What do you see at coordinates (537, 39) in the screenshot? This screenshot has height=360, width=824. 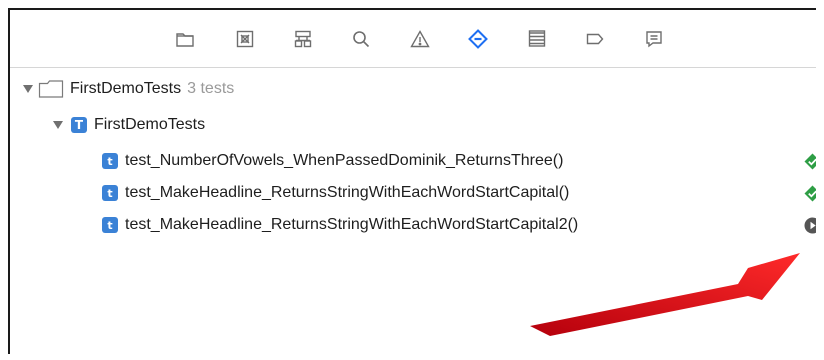 I see `debug-navigator-icon` at bounding box center [537, 39].